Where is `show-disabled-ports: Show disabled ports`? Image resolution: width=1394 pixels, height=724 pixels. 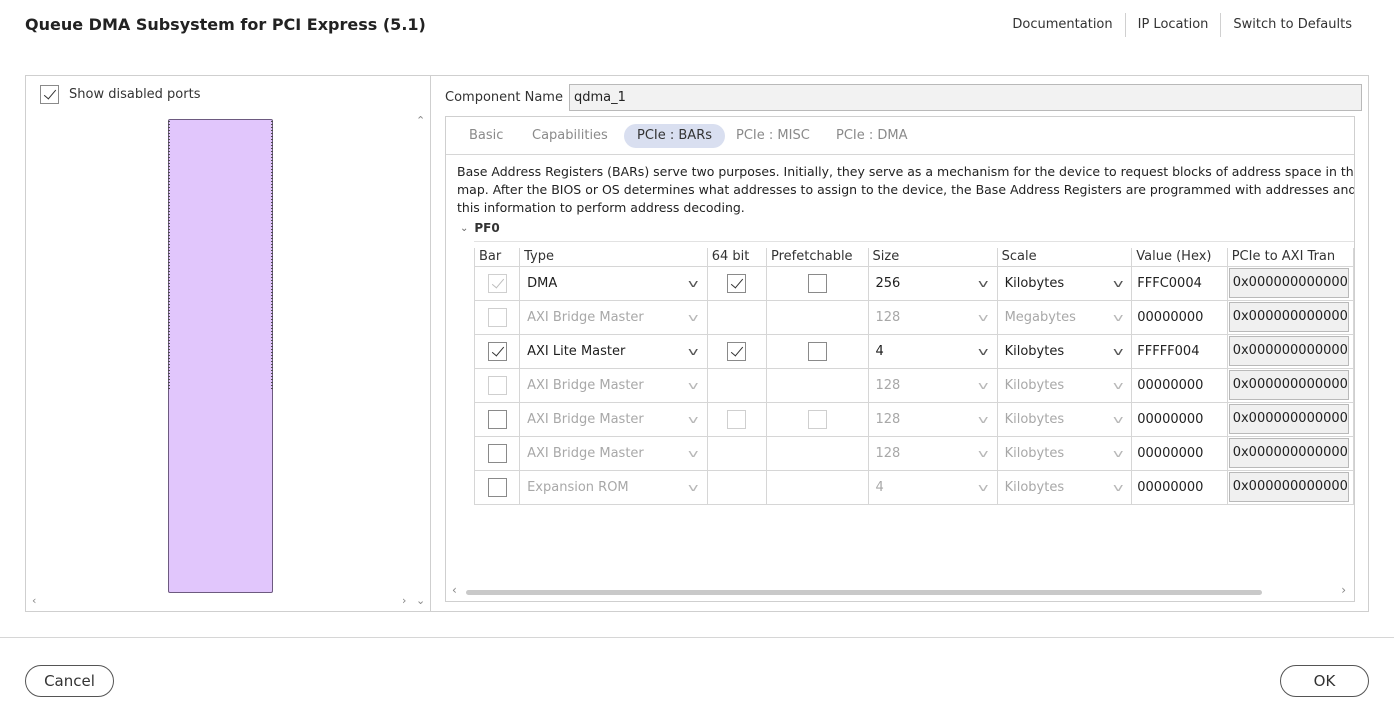
show-disabled-ports: Show disabled ports is located at coordinates (120, 94).